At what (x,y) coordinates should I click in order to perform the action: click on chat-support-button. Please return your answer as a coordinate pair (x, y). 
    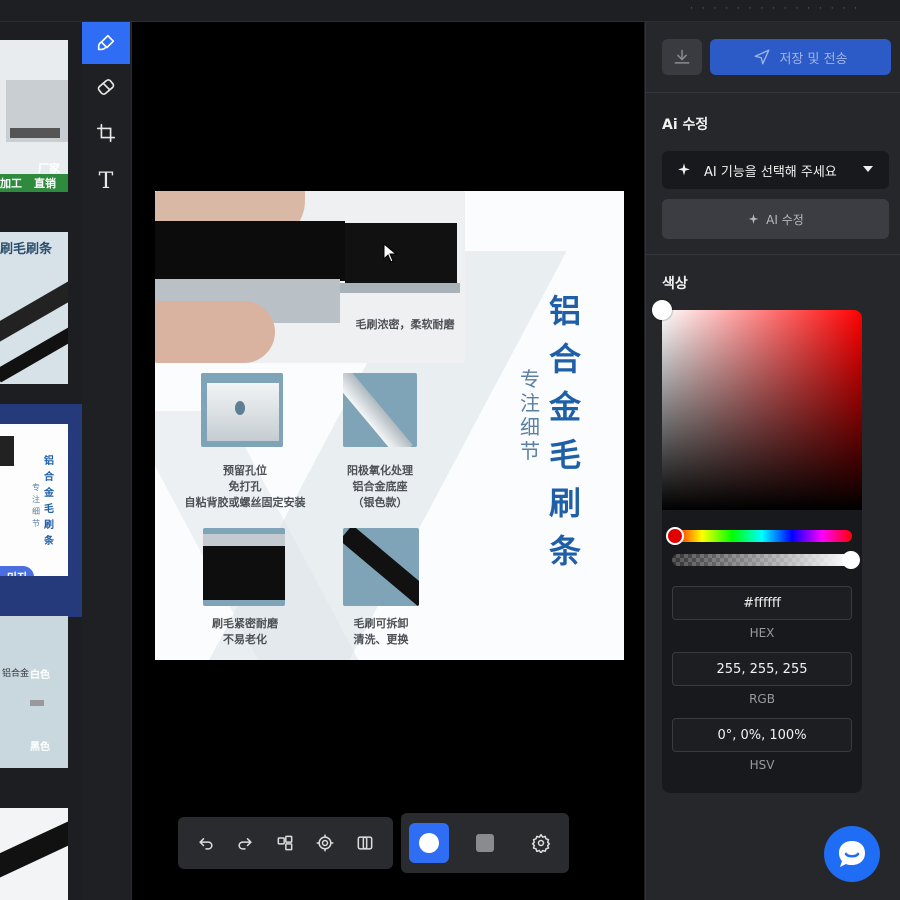
    Looking at the image, I should click on (852, 854).